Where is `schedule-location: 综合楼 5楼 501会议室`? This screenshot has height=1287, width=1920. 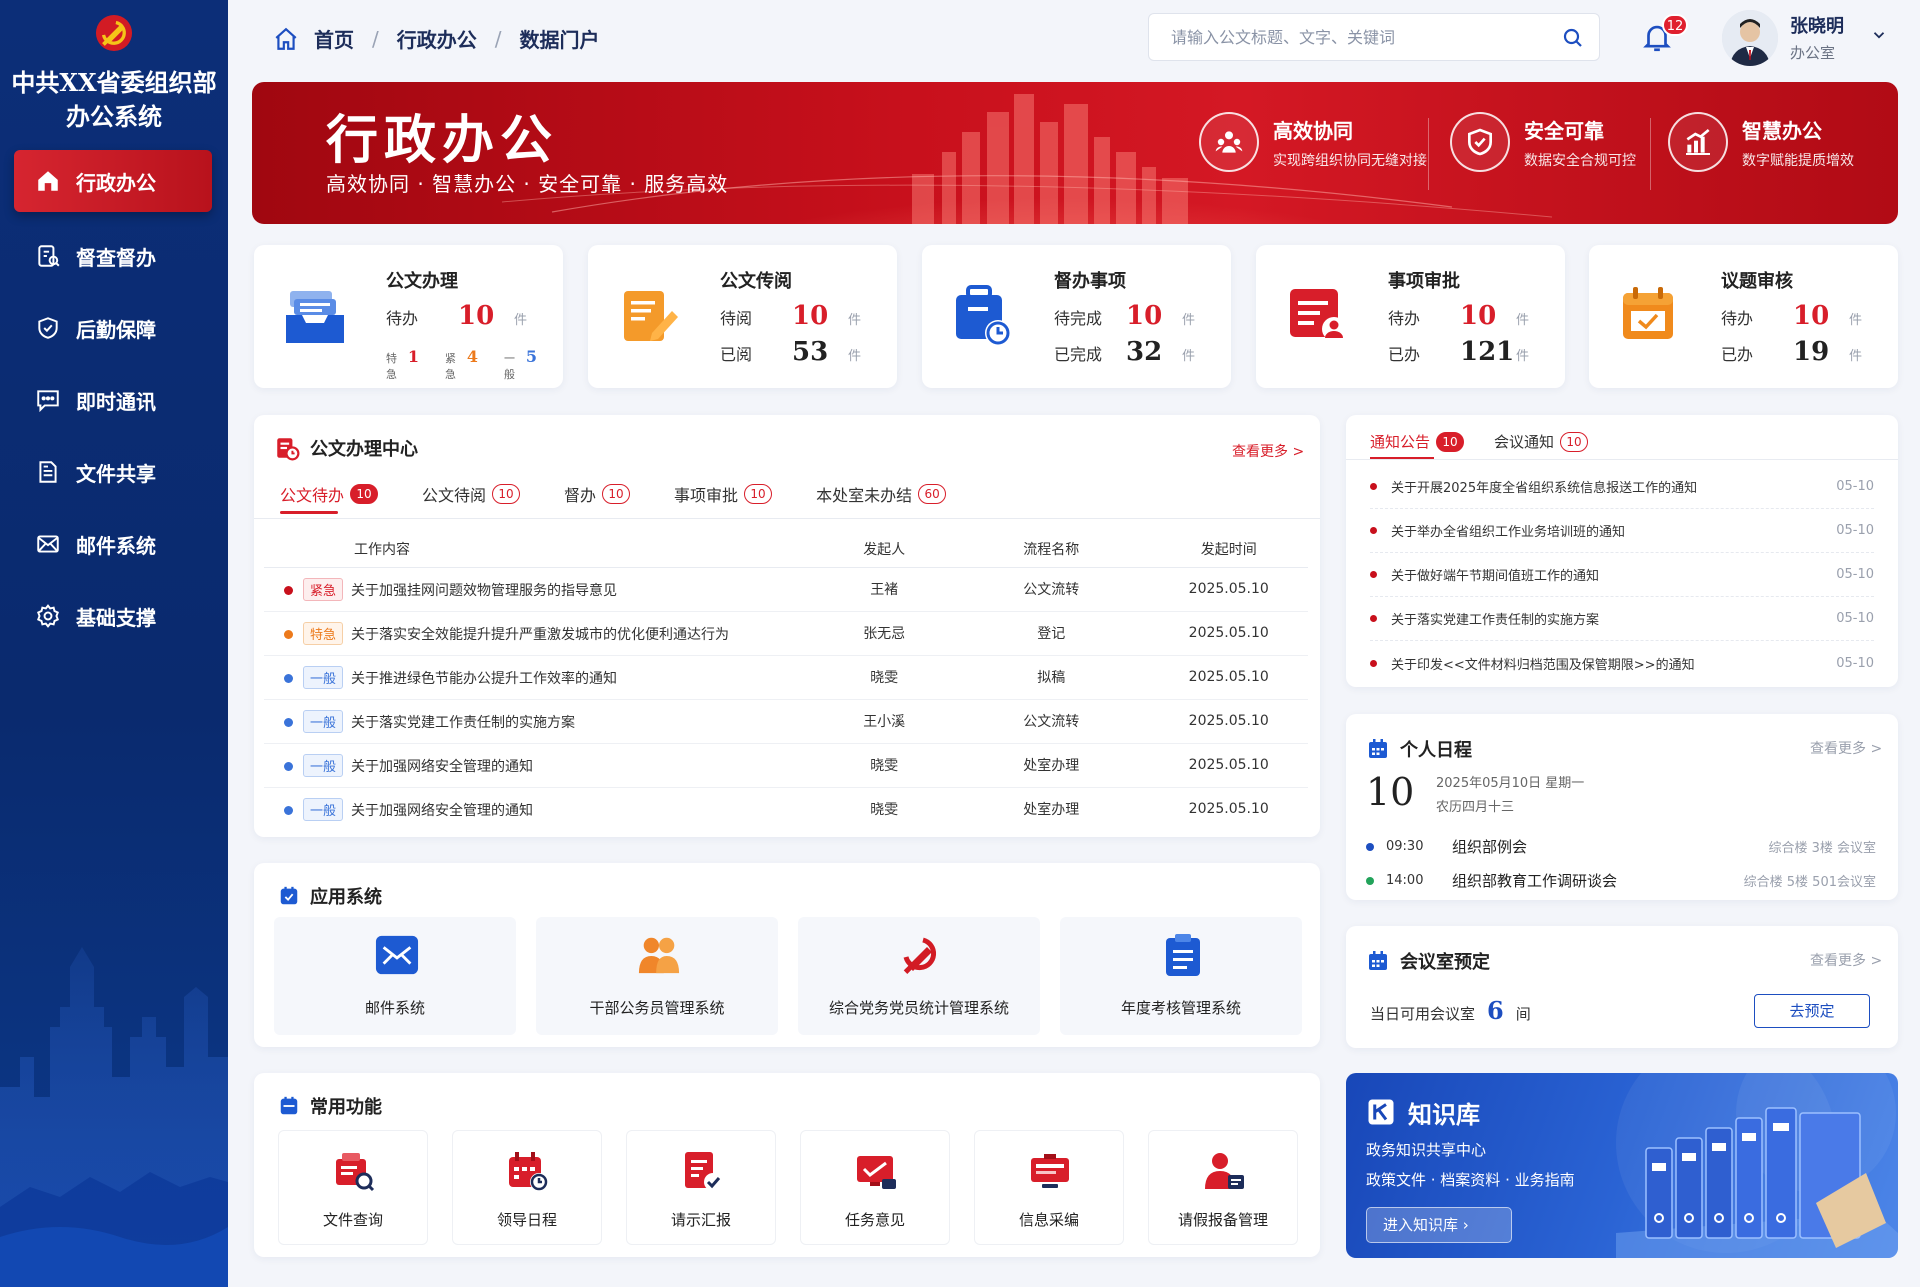
schedule-location: 综合楼 5楼 501会议室 is located at coordinates (1809, 882).